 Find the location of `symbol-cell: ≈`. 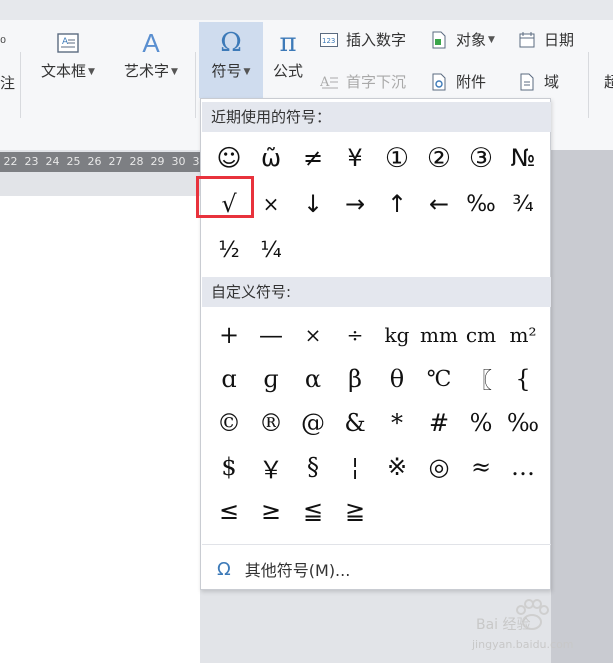

symbol-cell: ≈ is located at coordinates (481, 467).